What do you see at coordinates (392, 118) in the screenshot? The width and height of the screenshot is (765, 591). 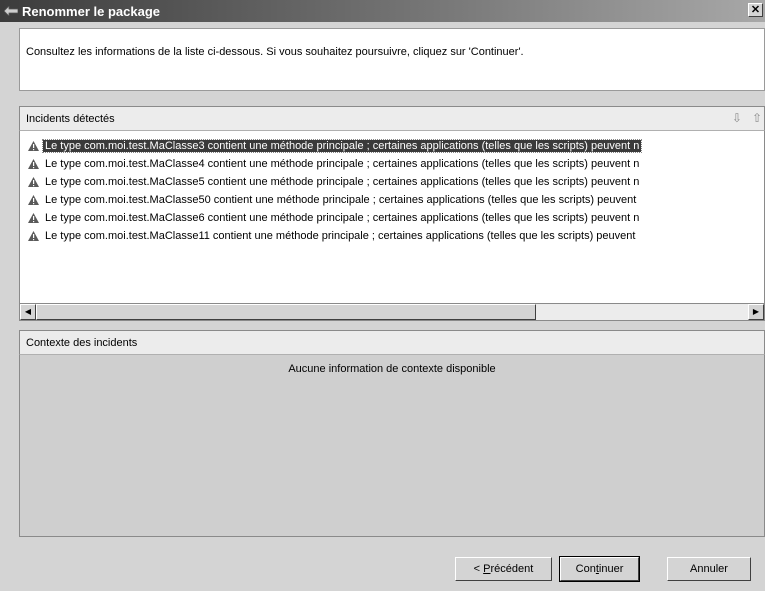 I see `incidents-header: Incidents détectés ⇩ ⇧` at bounding box center [392, 118].